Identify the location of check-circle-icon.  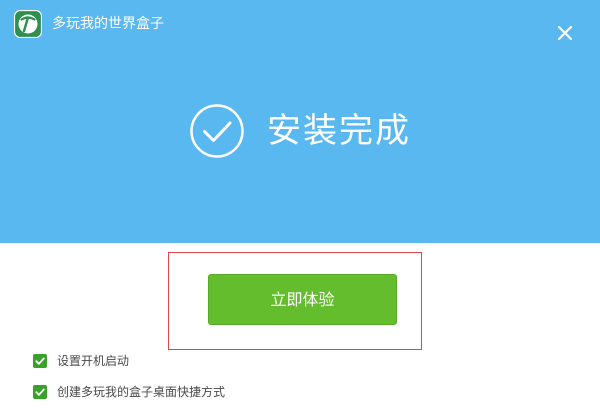
(217, 131).